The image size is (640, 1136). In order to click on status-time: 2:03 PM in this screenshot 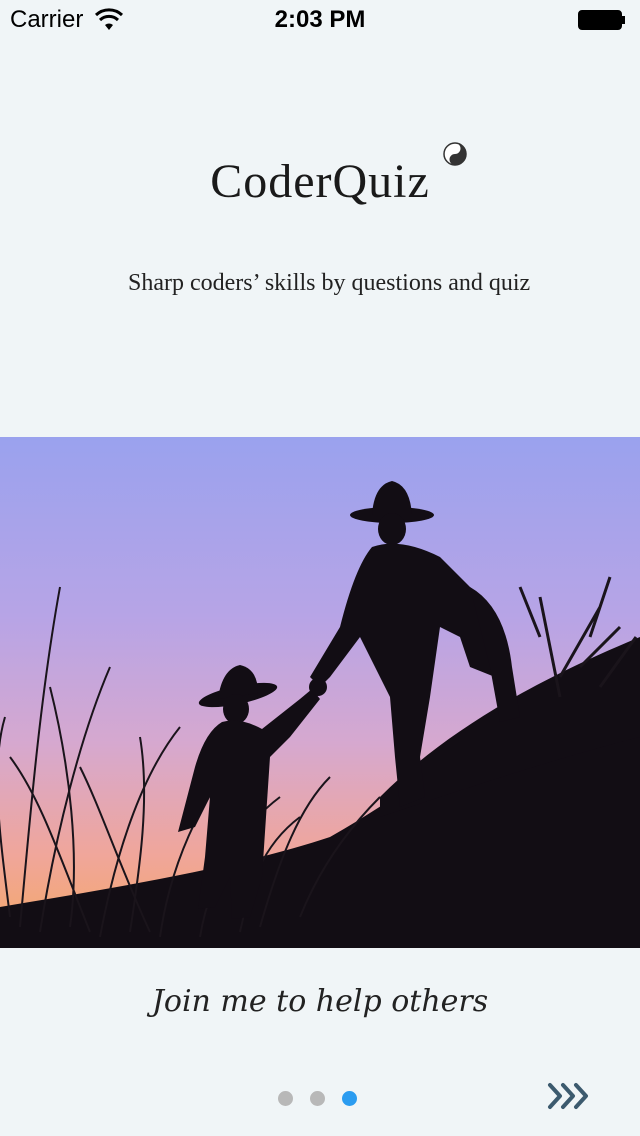, I will do `click(320, 19)`.